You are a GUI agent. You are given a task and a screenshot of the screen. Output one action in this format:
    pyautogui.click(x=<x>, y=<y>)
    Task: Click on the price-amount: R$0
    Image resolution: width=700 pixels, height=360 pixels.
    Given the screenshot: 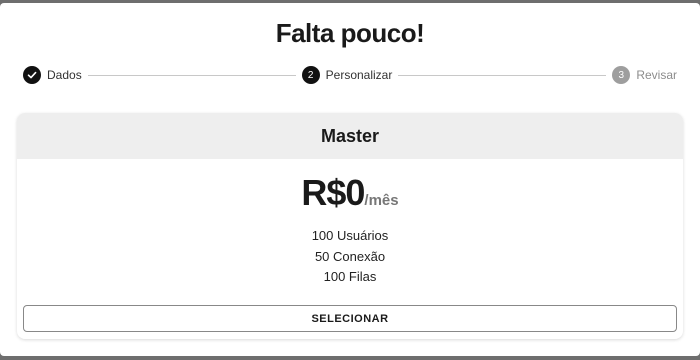 What is the action you would take?
    pyautogui.click(x=333, y=192)
    